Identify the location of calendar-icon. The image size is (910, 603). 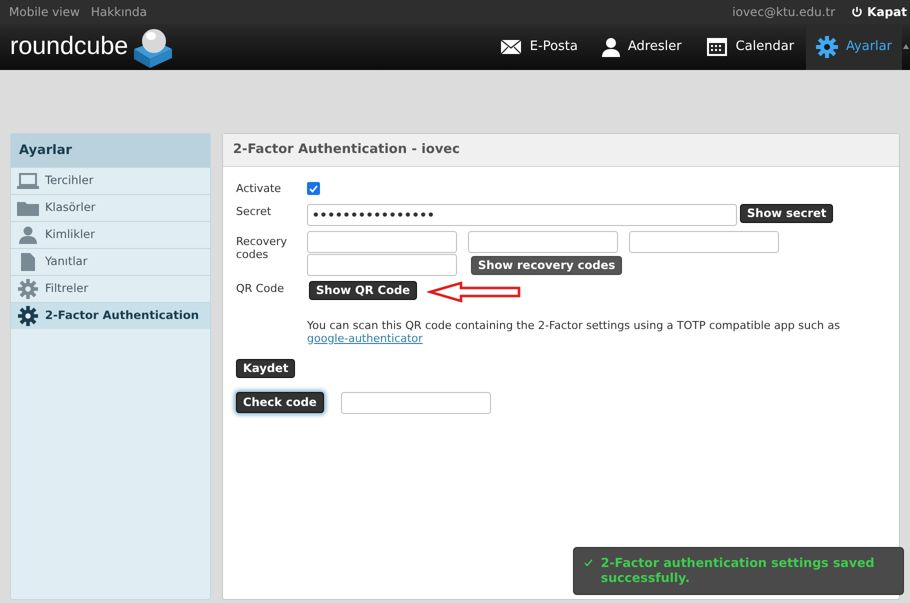
(717, 47).